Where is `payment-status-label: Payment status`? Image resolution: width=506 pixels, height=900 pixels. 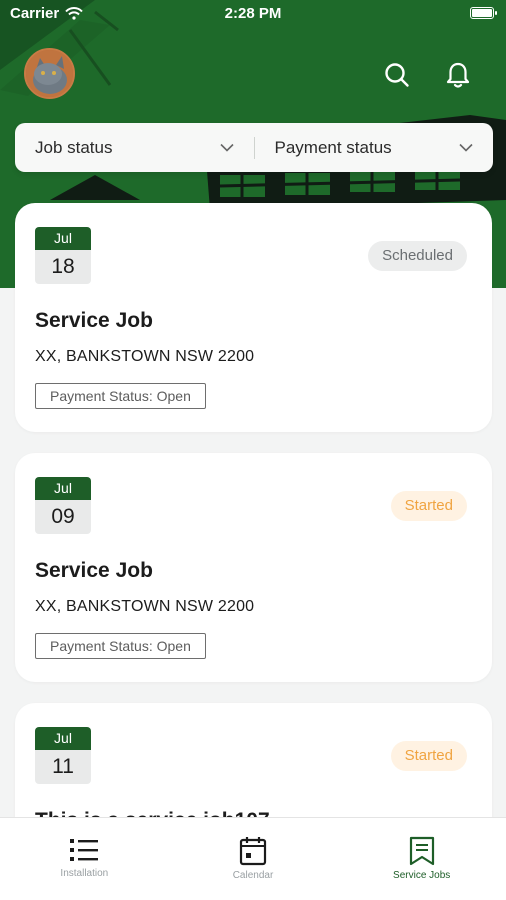
payment-status-label: Payment status is located at coordinates (333, 147).